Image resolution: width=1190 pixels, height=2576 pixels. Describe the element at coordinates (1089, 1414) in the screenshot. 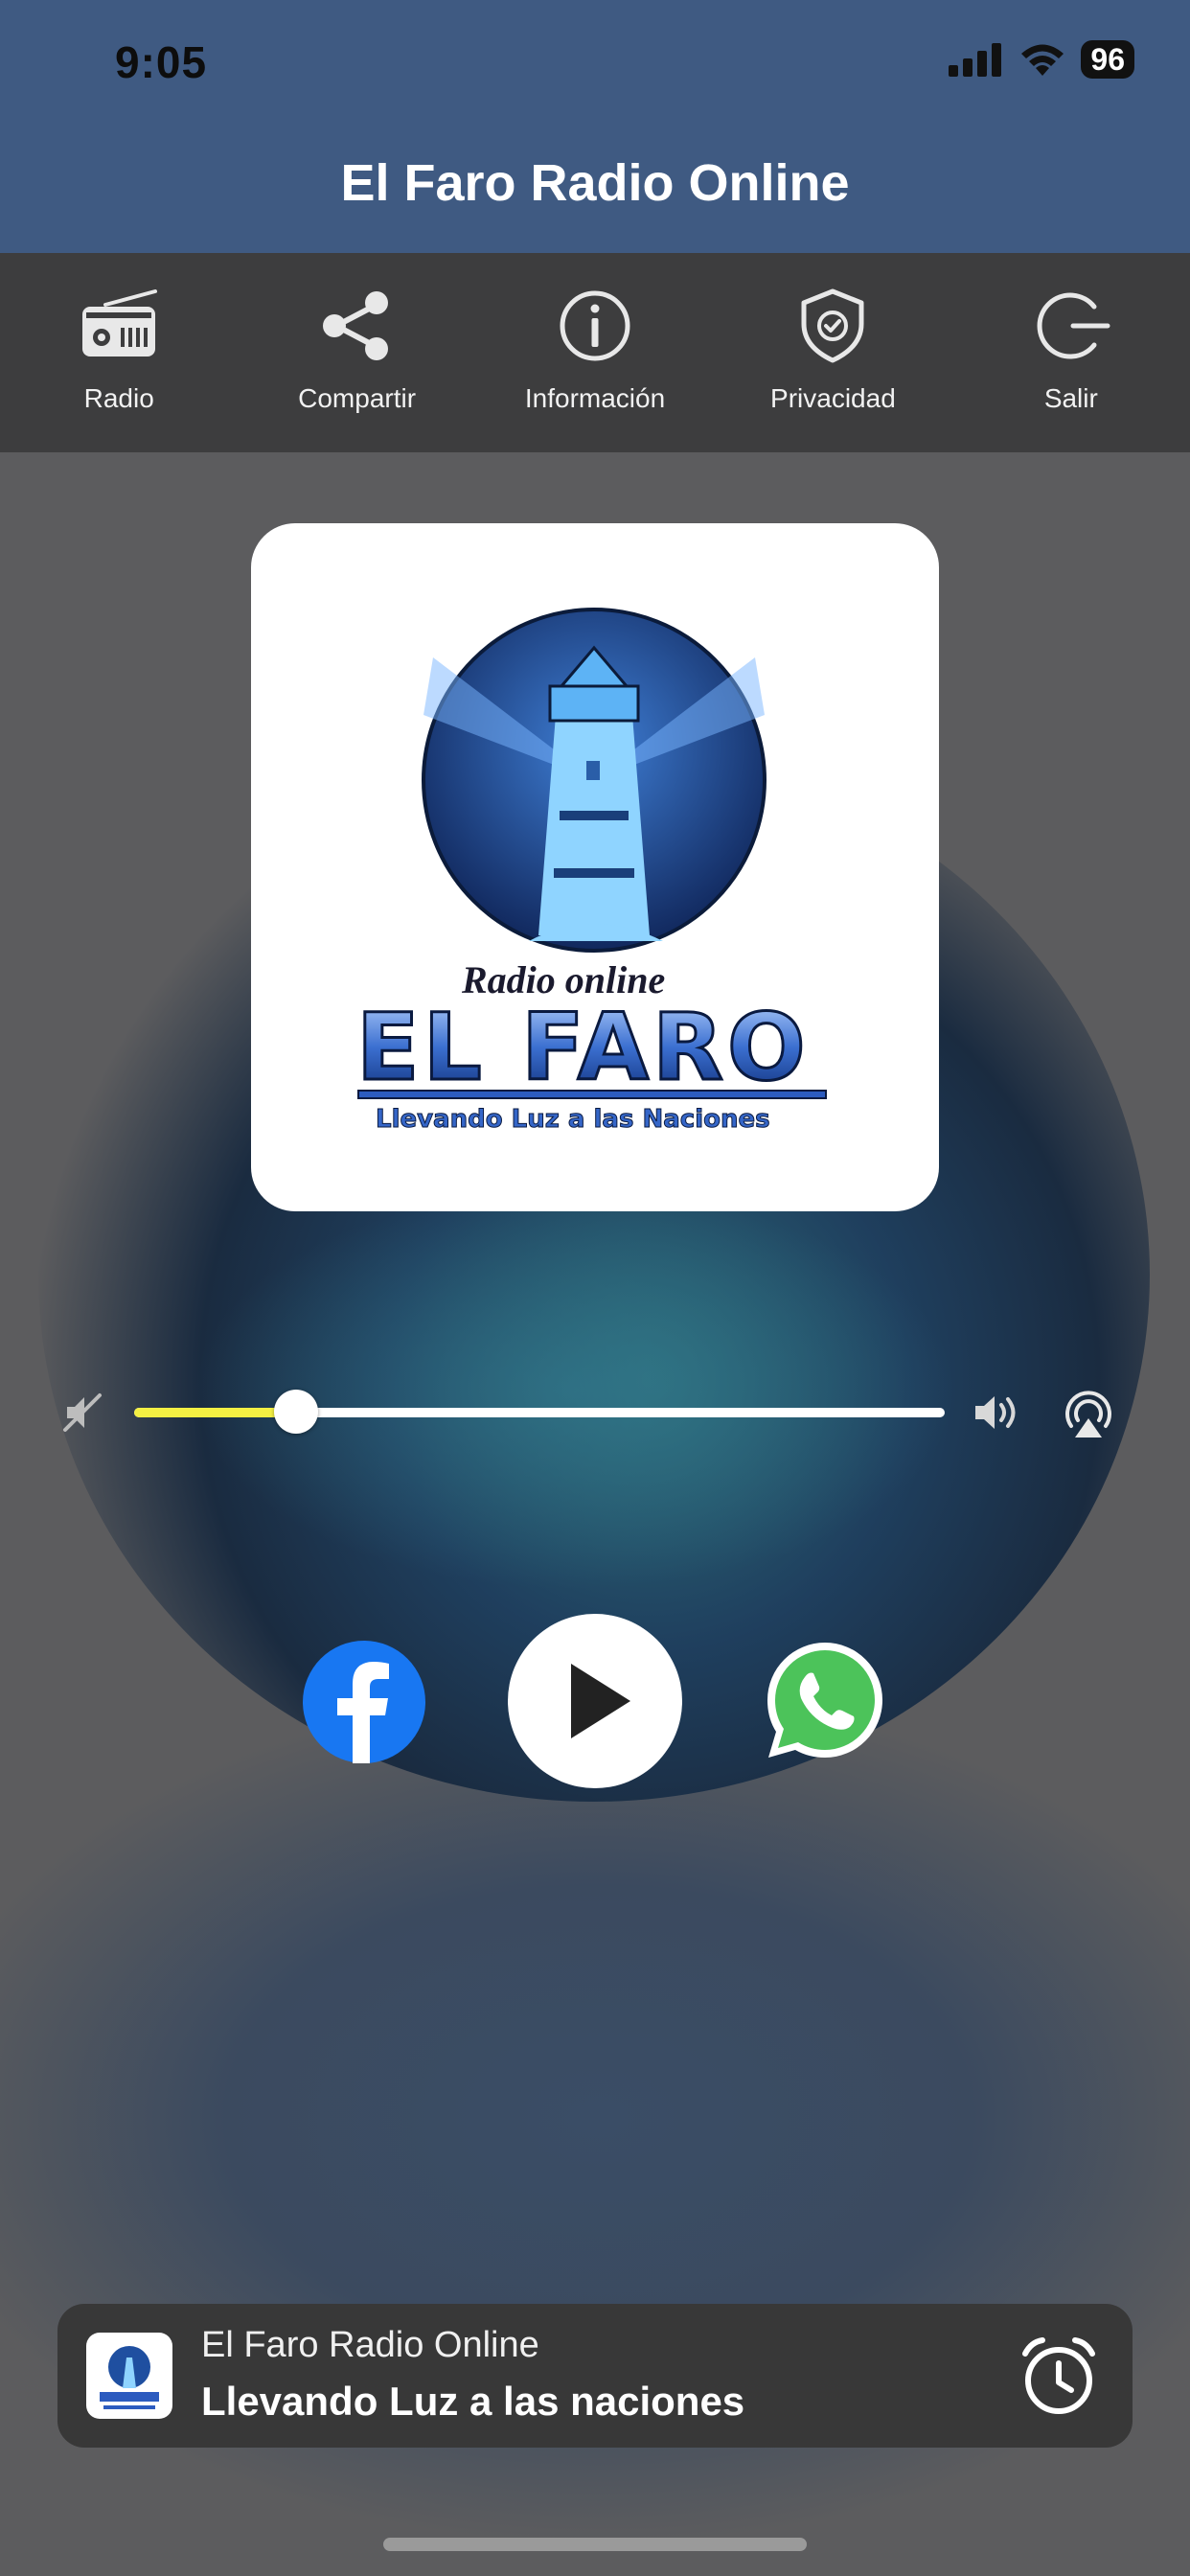

I see `airplay-icon` at that location.